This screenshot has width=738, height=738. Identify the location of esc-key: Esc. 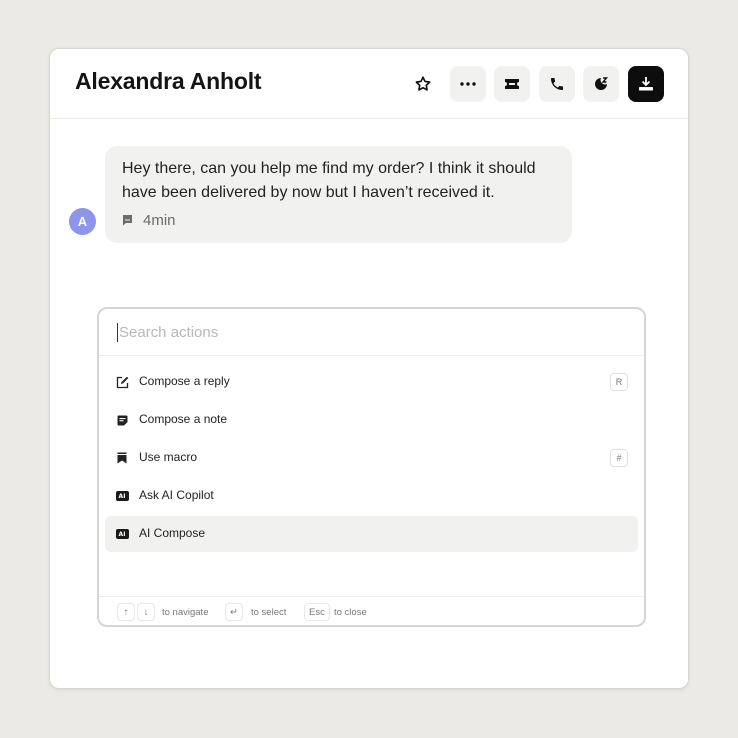
(317, 612).